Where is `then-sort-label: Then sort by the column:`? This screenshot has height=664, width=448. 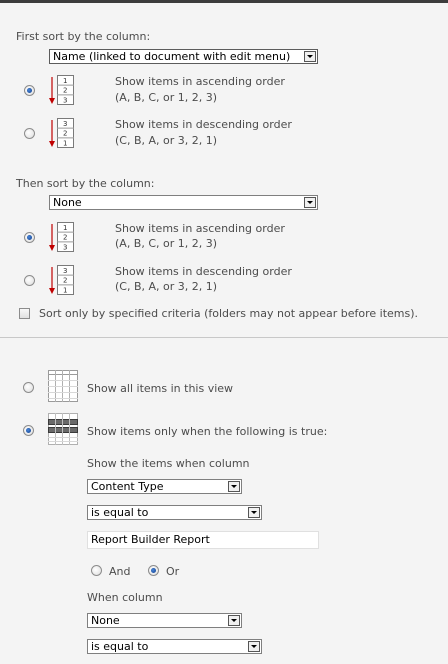
then-sort-label: Then sort by the column: is located at coordinates (85, 183).